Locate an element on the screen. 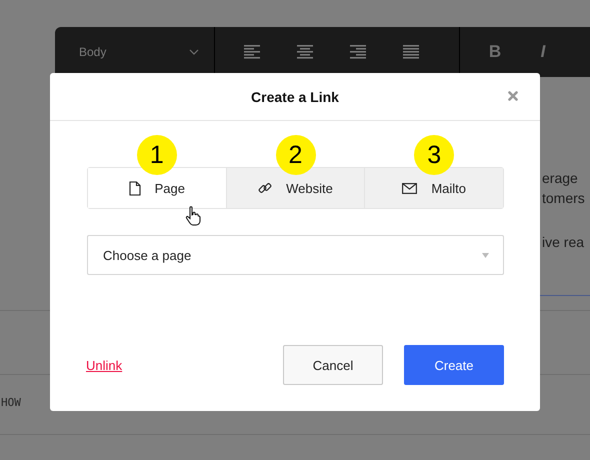 Image resolution: width=590 pixels, height=460 pixels. step-number-badge: 2 is located at coordinates (296, 155).